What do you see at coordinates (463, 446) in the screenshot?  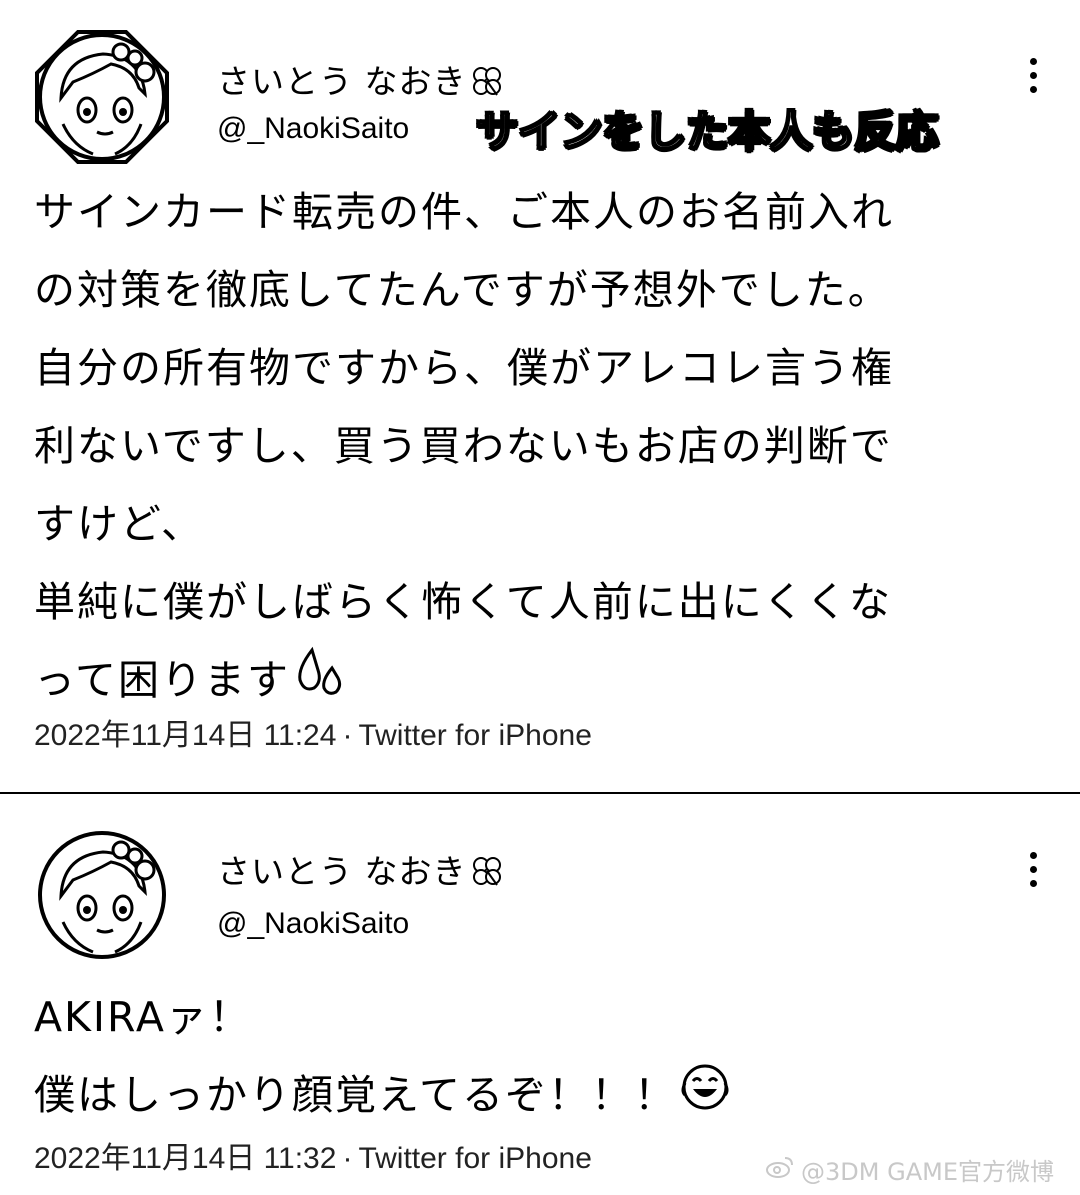 I see `tweet-text-line: 利ないですし、買う買わないもお店の判断で` at bounding box center [463, 446].